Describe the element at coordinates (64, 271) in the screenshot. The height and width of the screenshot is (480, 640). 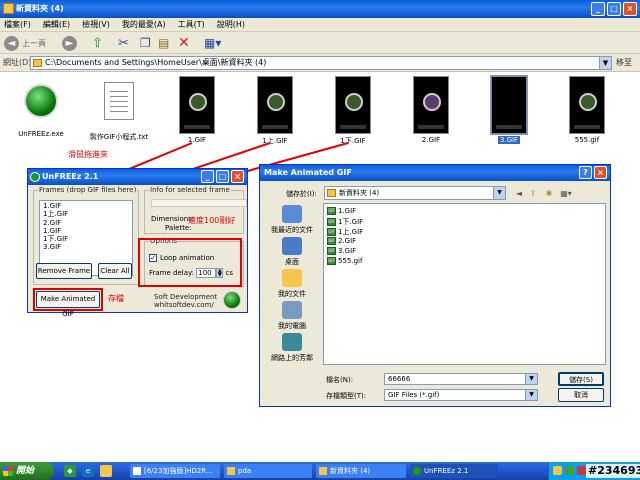
I see `remove-frame-button: Remove Frame` at that location.